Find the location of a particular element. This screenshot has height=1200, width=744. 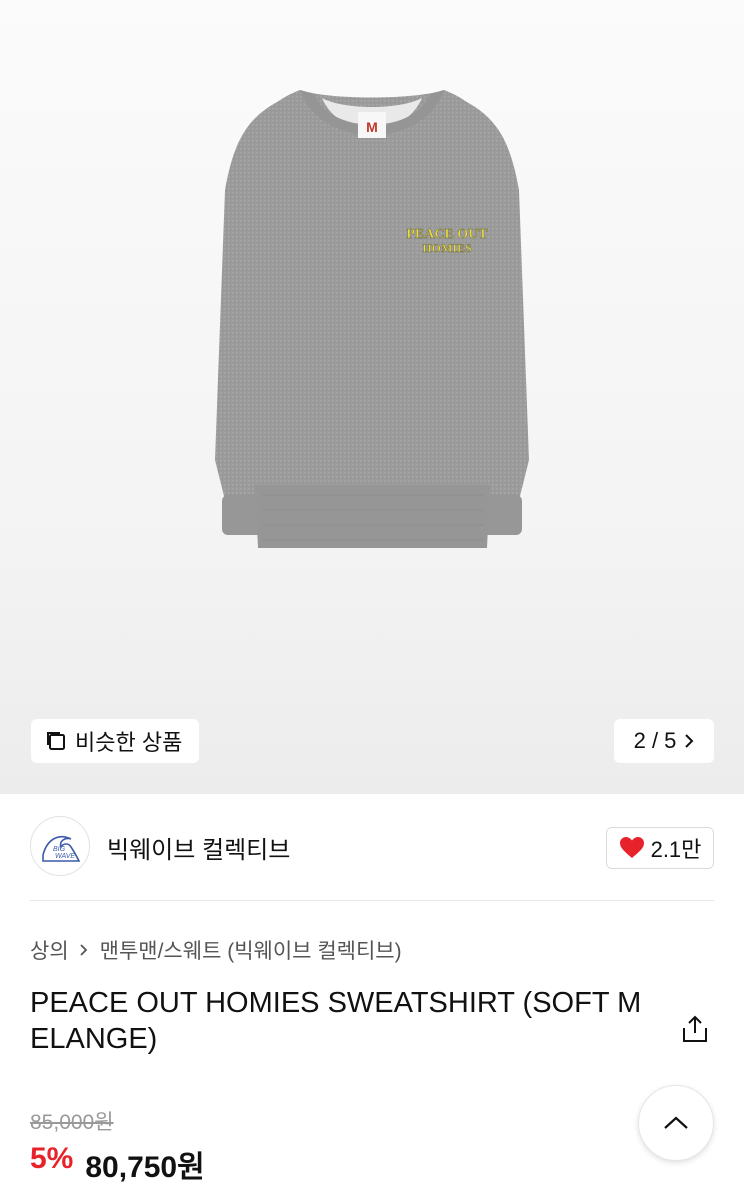

divider is located at coordinates (372, 900).